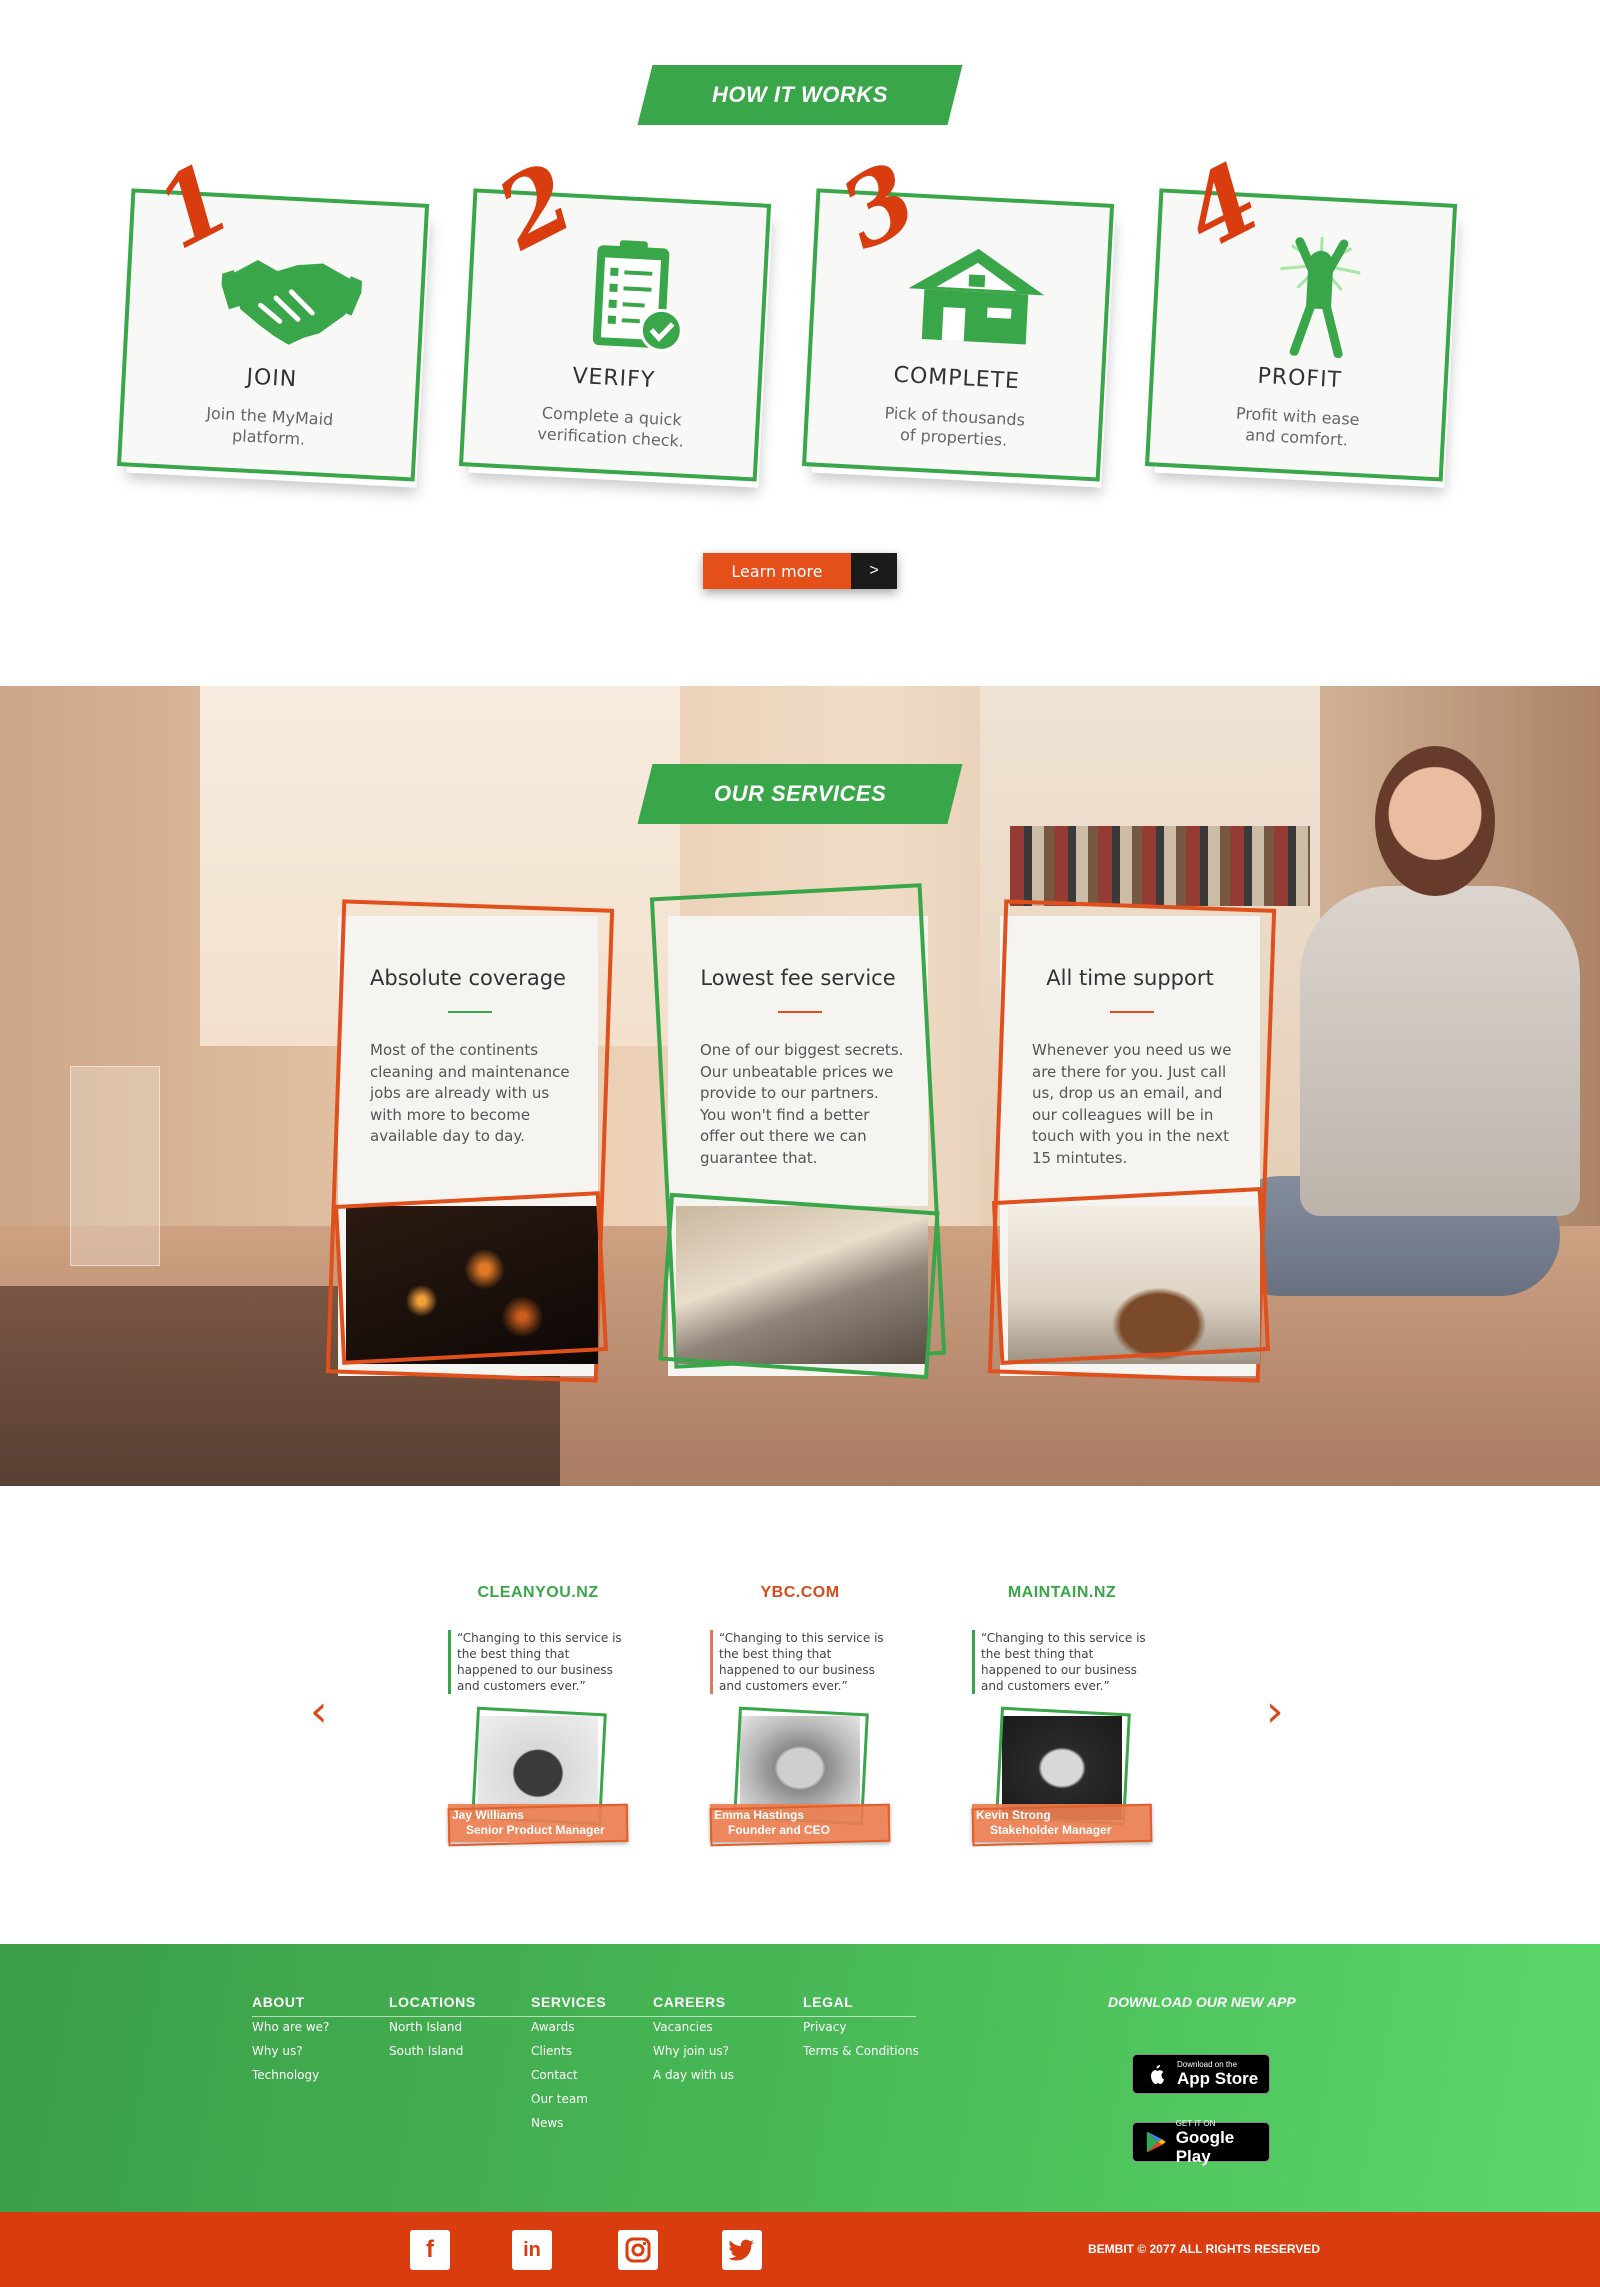 The image size is (1600, 2287). I want to click on badge-big-text: App Store, so click(1218, 2078).